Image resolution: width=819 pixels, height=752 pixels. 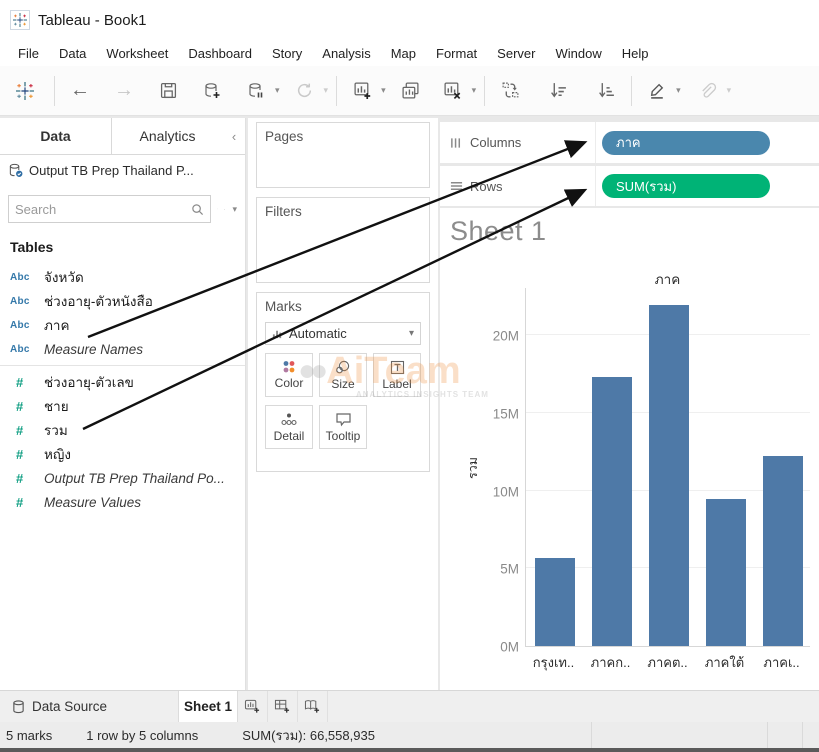 I want to click on columns-shelf-label: Columns, so click(x=517, y=142).